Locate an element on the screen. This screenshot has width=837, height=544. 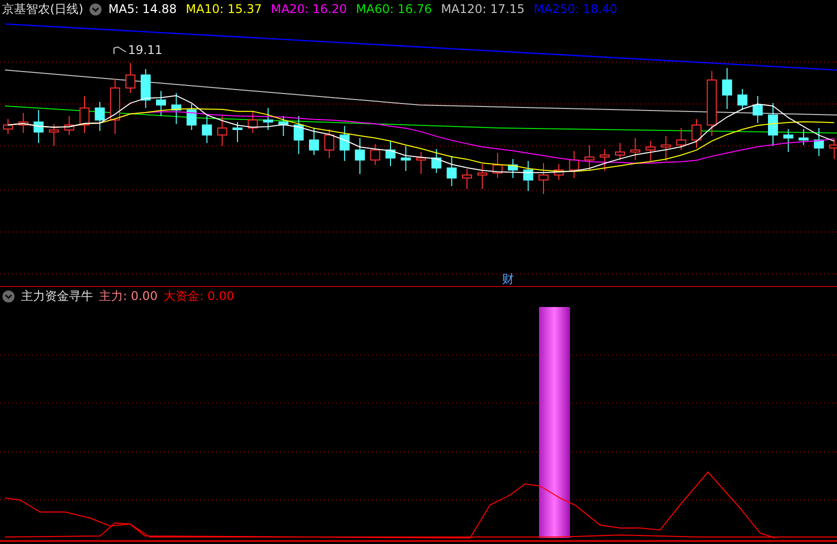
pointer-icon is located at coordinates (120, 50).